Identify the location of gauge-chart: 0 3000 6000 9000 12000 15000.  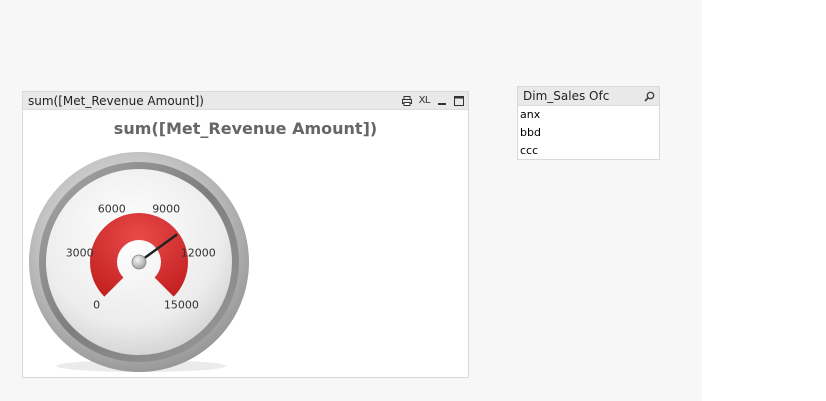
(139, 262).